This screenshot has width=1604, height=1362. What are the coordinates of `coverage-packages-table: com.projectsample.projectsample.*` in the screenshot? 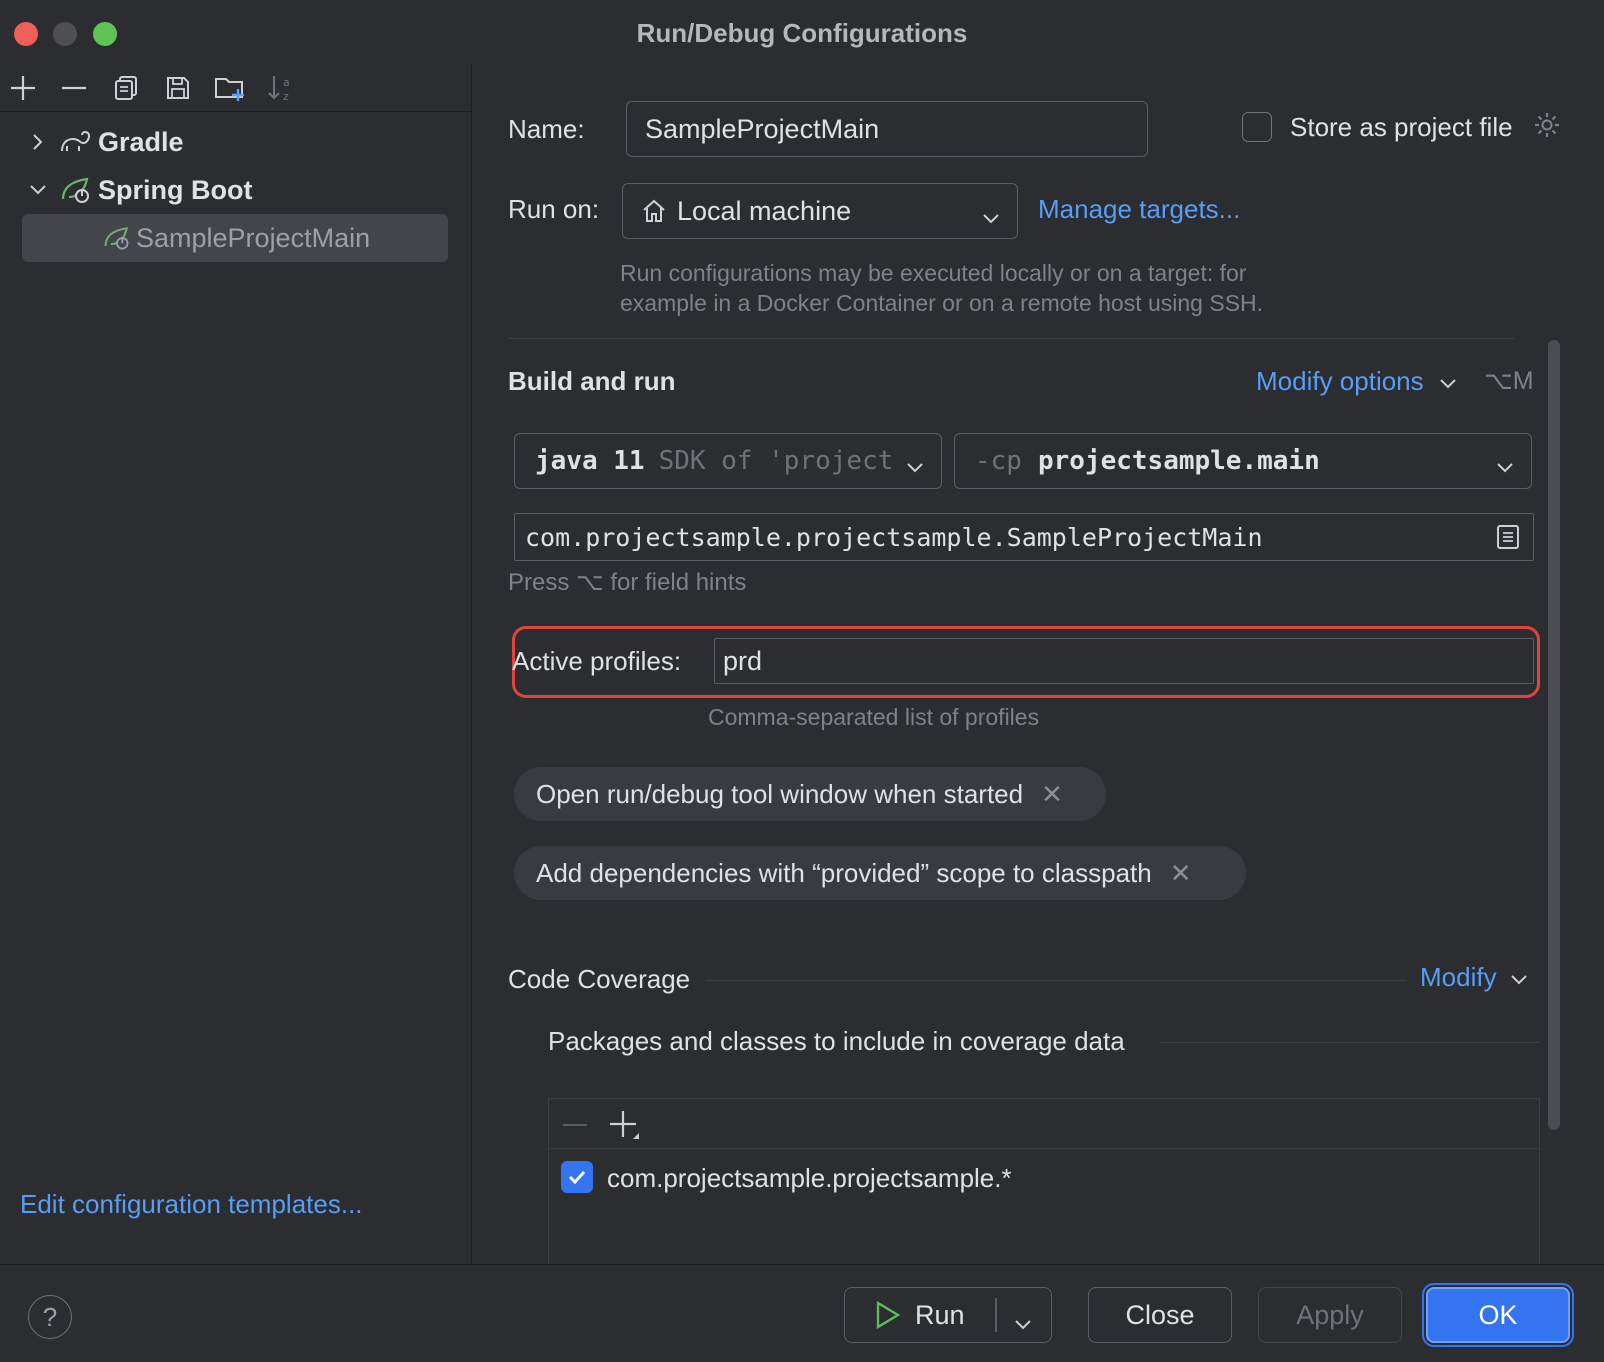 It's located at (1044, 1183).